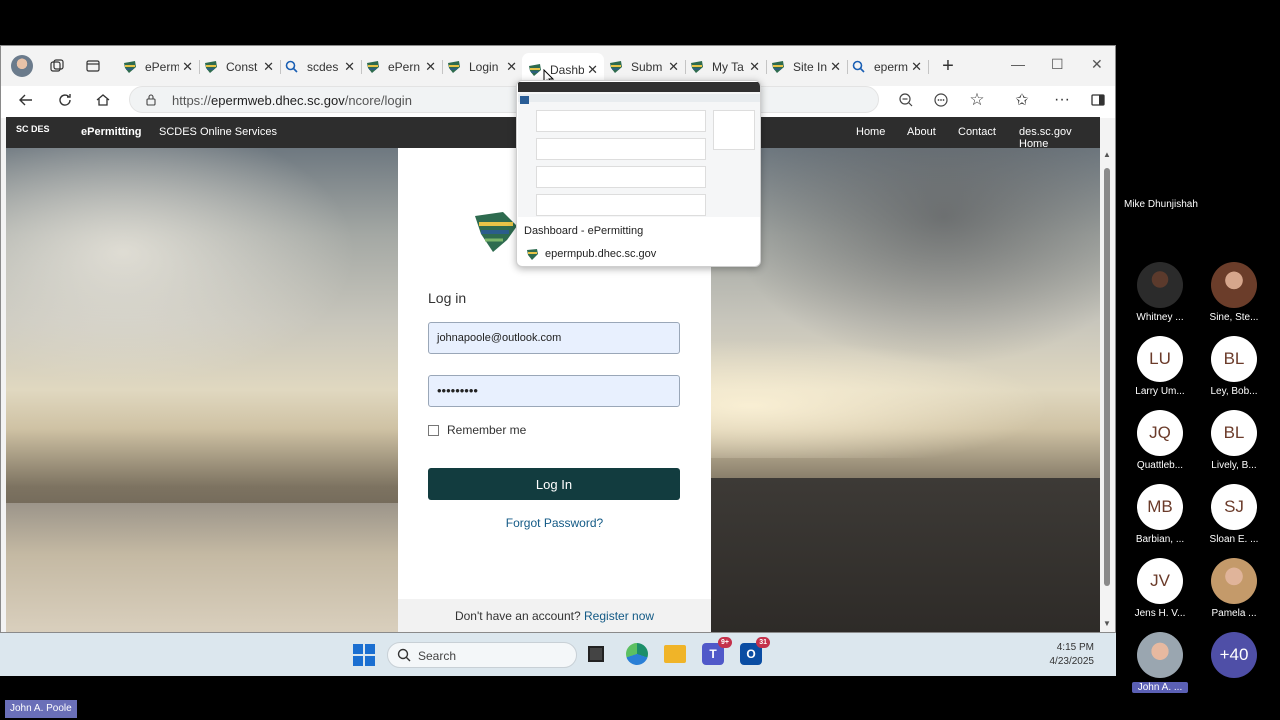  What do you see at coordinates (567, 69) in the screenshot?
I see `tab-title: Dashb` at bounding box center [567, 69].